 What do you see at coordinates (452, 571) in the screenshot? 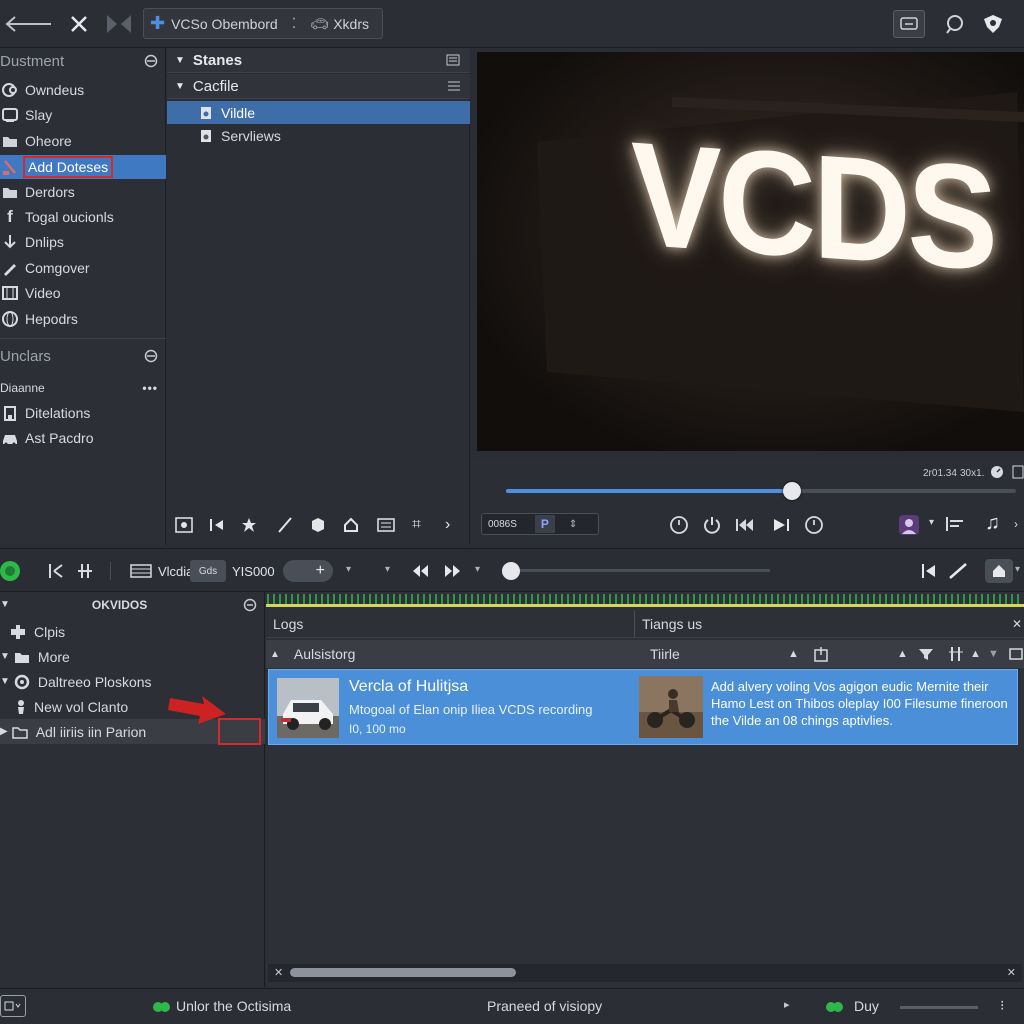
I see `fast-forward-icon` at bounding box center [452, 571].